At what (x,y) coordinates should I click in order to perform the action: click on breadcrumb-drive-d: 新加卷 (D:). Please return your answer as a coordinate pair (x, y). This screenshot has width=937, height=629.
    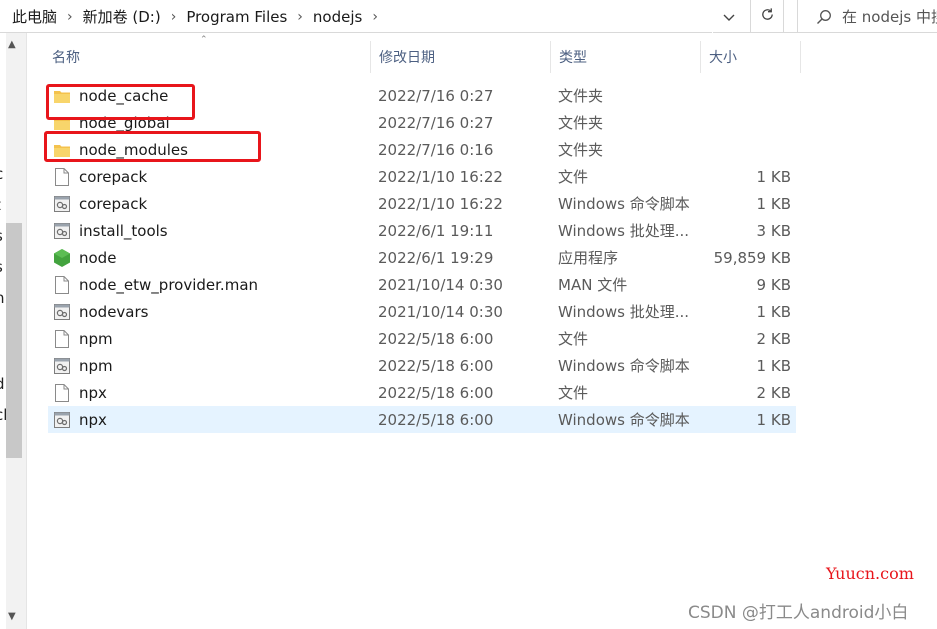
    Looking at the image, I should click on (122, 16).